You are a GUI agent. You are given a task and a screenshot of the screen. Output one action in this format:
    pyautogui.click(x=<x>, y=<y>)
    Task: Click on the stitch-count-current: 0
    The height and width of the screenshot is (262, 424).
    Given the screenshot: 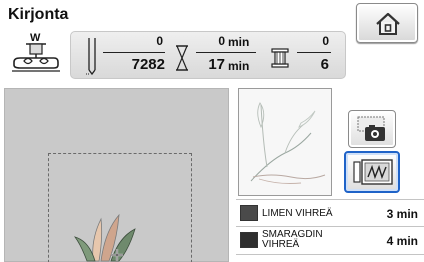 What is the action you would take?
    pyautogui.click(x=159, y=41)
    